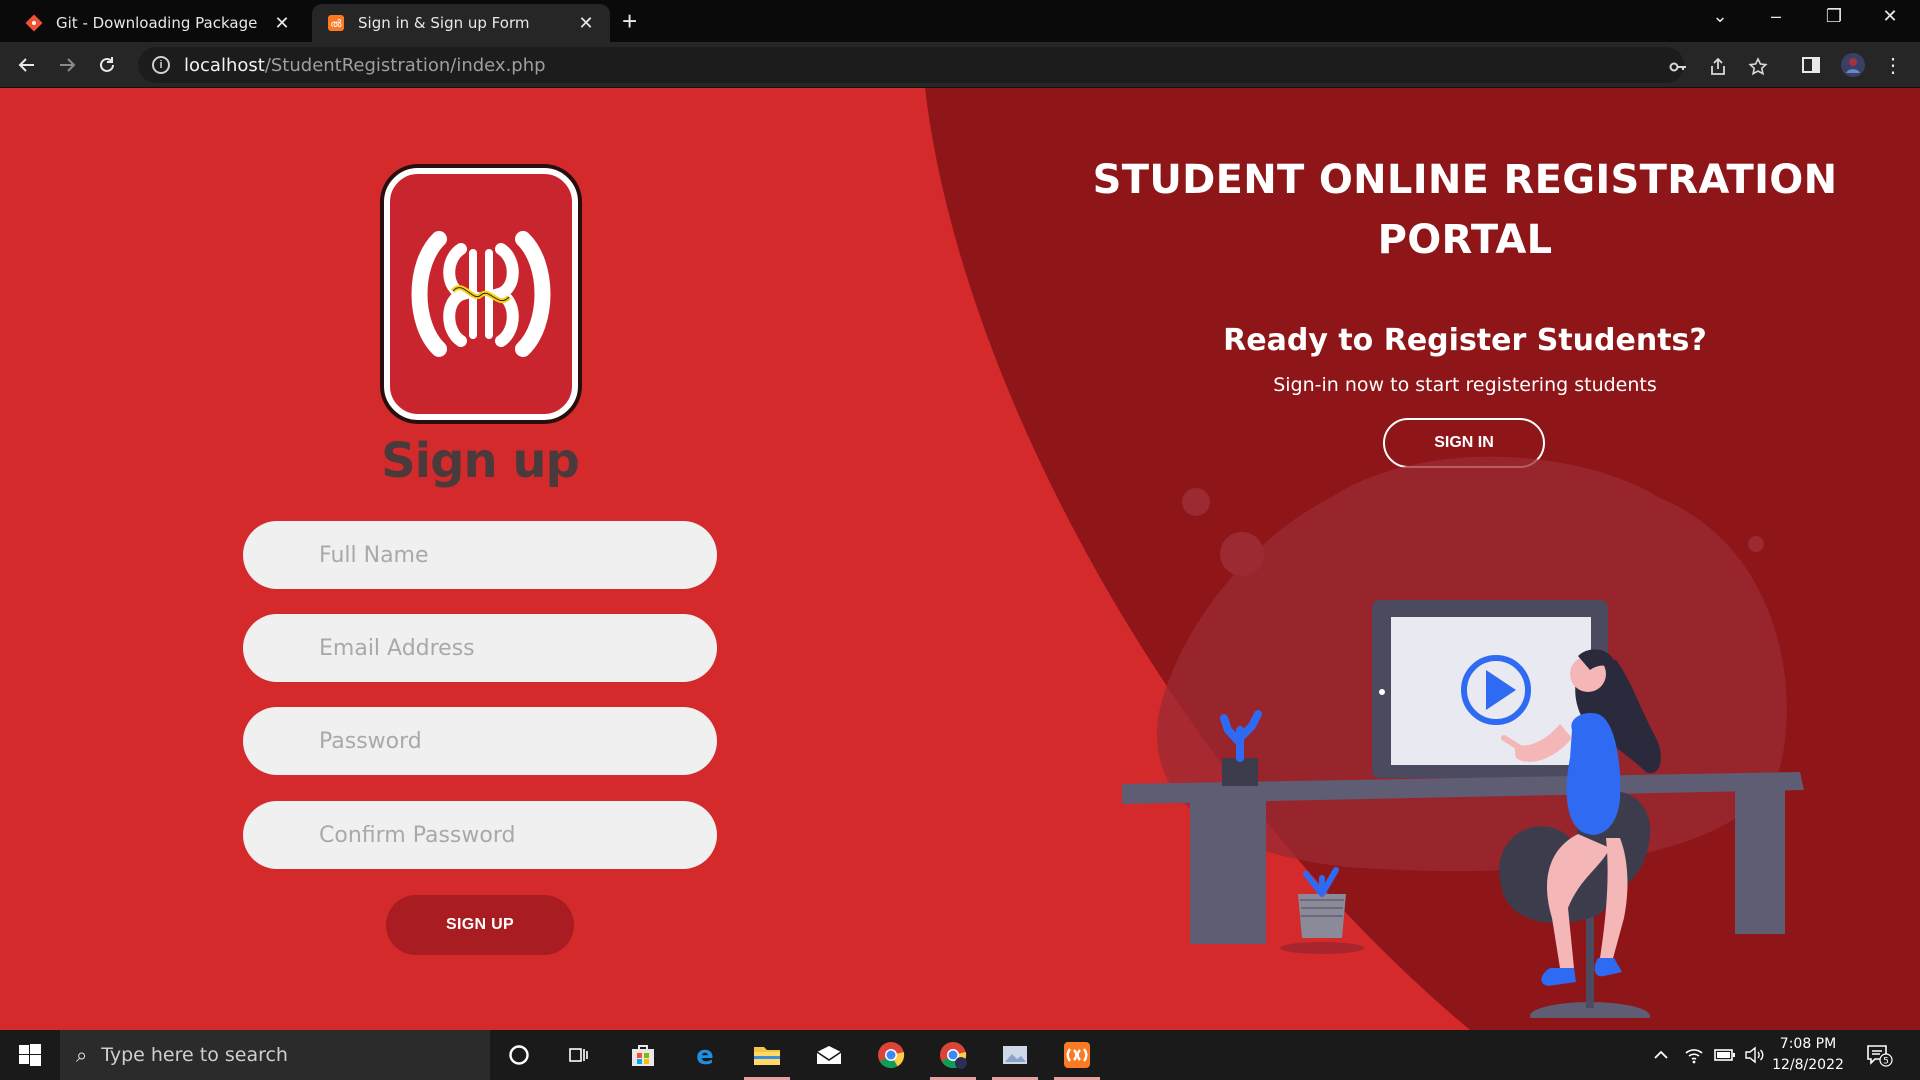 The height and width of the screenshot is (1080, 1920). I want to click on profile-avatar, so click(1853, 65).